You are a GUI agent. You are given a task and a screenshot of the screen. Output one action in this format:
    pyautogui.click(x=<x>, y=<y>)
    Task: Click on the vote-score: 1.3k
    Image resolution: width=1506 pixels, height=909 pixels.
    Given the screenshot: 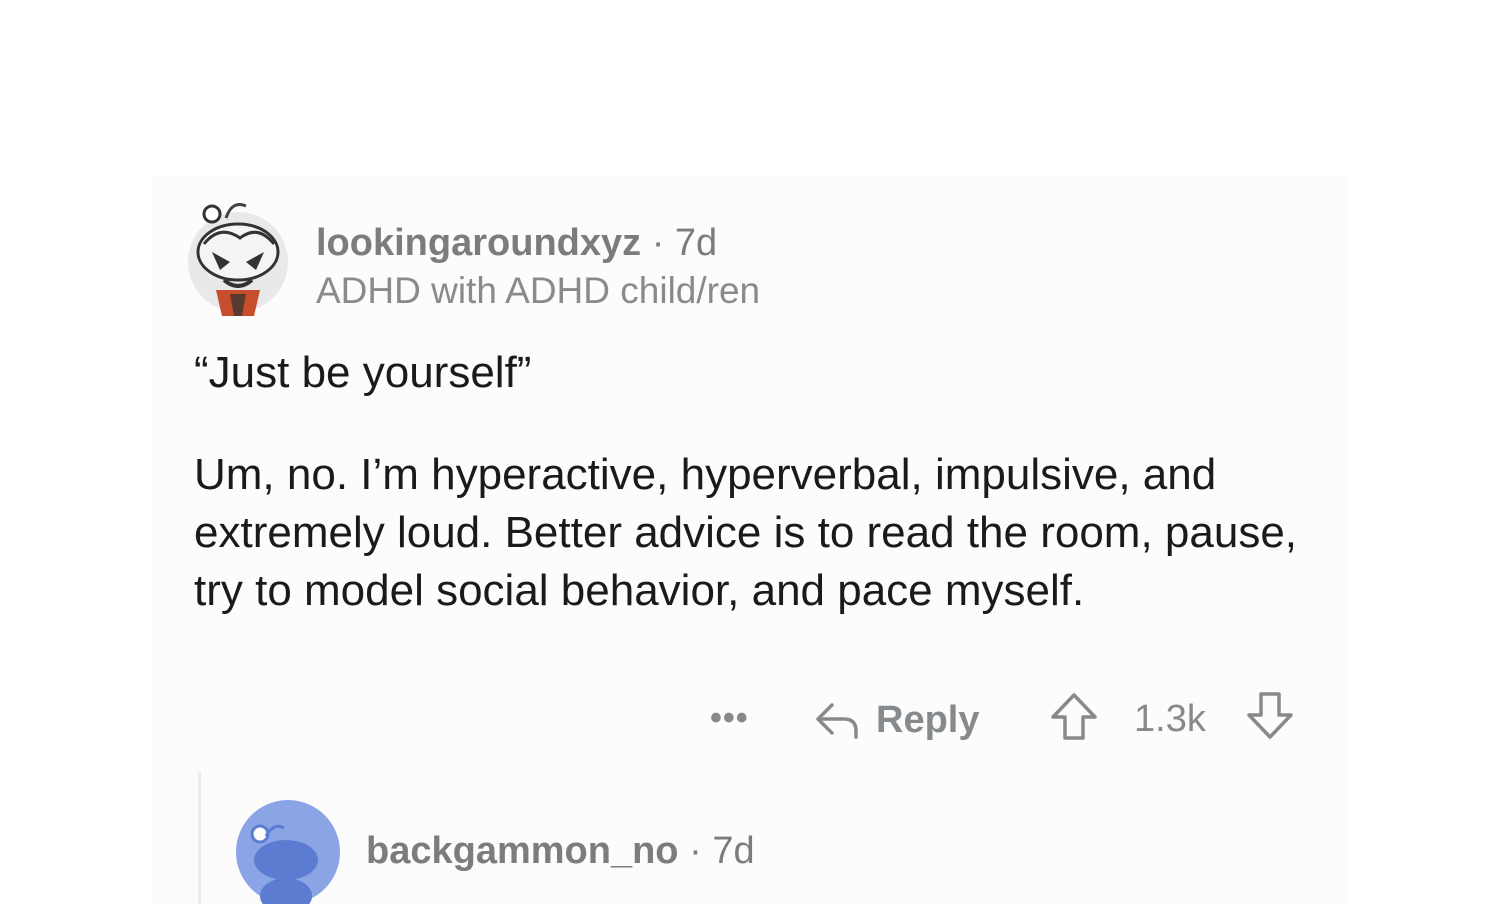 What is the action you would take?
    pyautogui.click(x=1170, y=719)
    